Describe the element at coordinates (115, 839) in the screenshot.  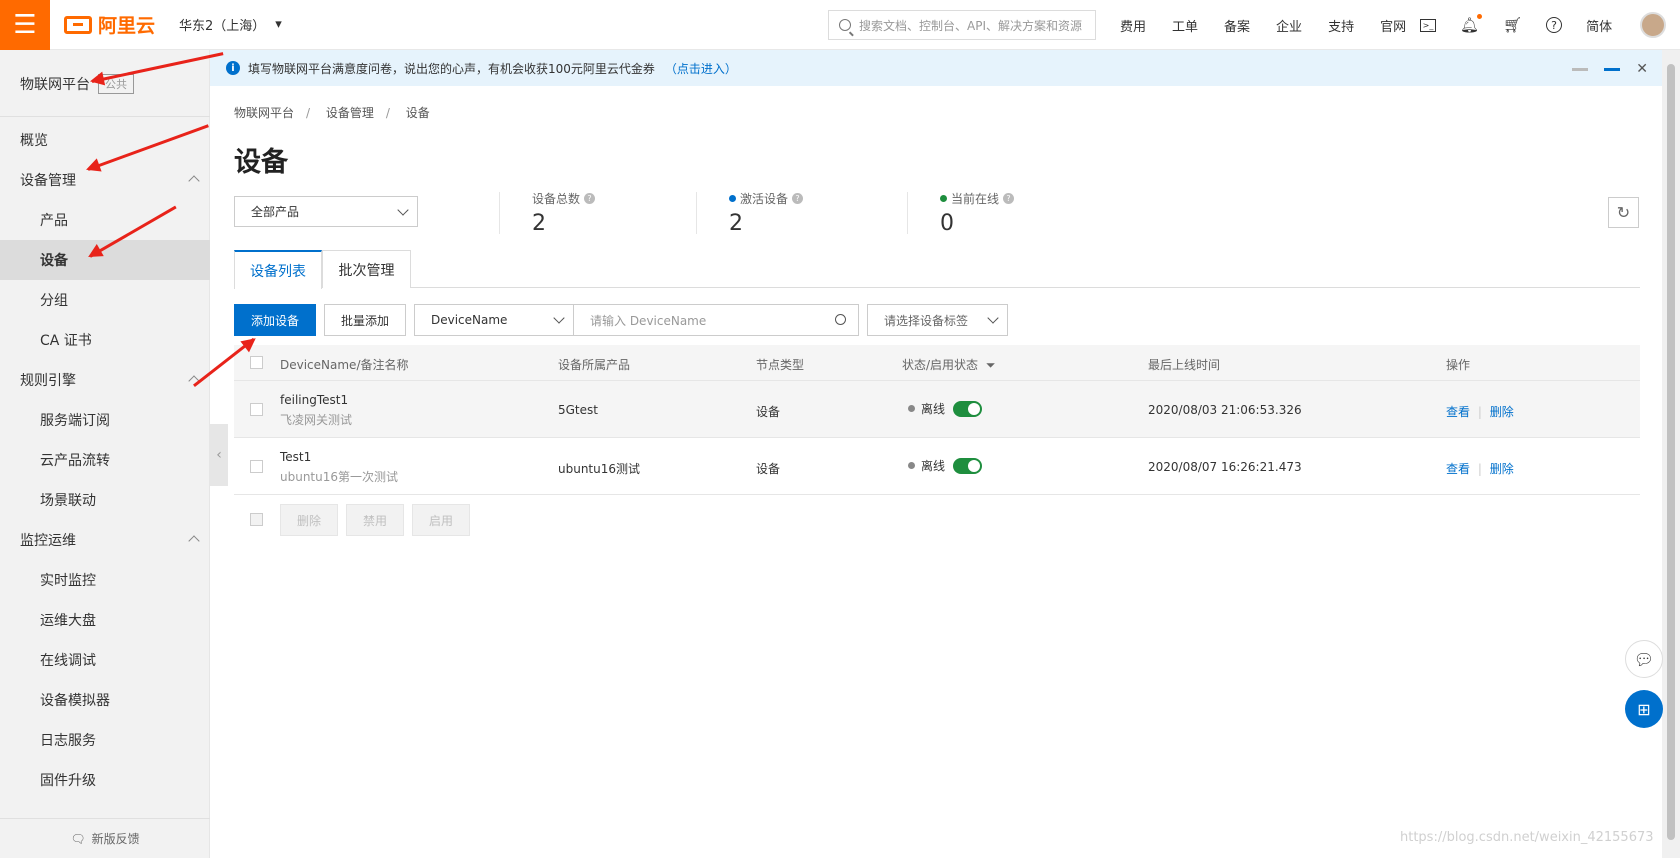
I see `feedback-label: 新版反馈` at that location.